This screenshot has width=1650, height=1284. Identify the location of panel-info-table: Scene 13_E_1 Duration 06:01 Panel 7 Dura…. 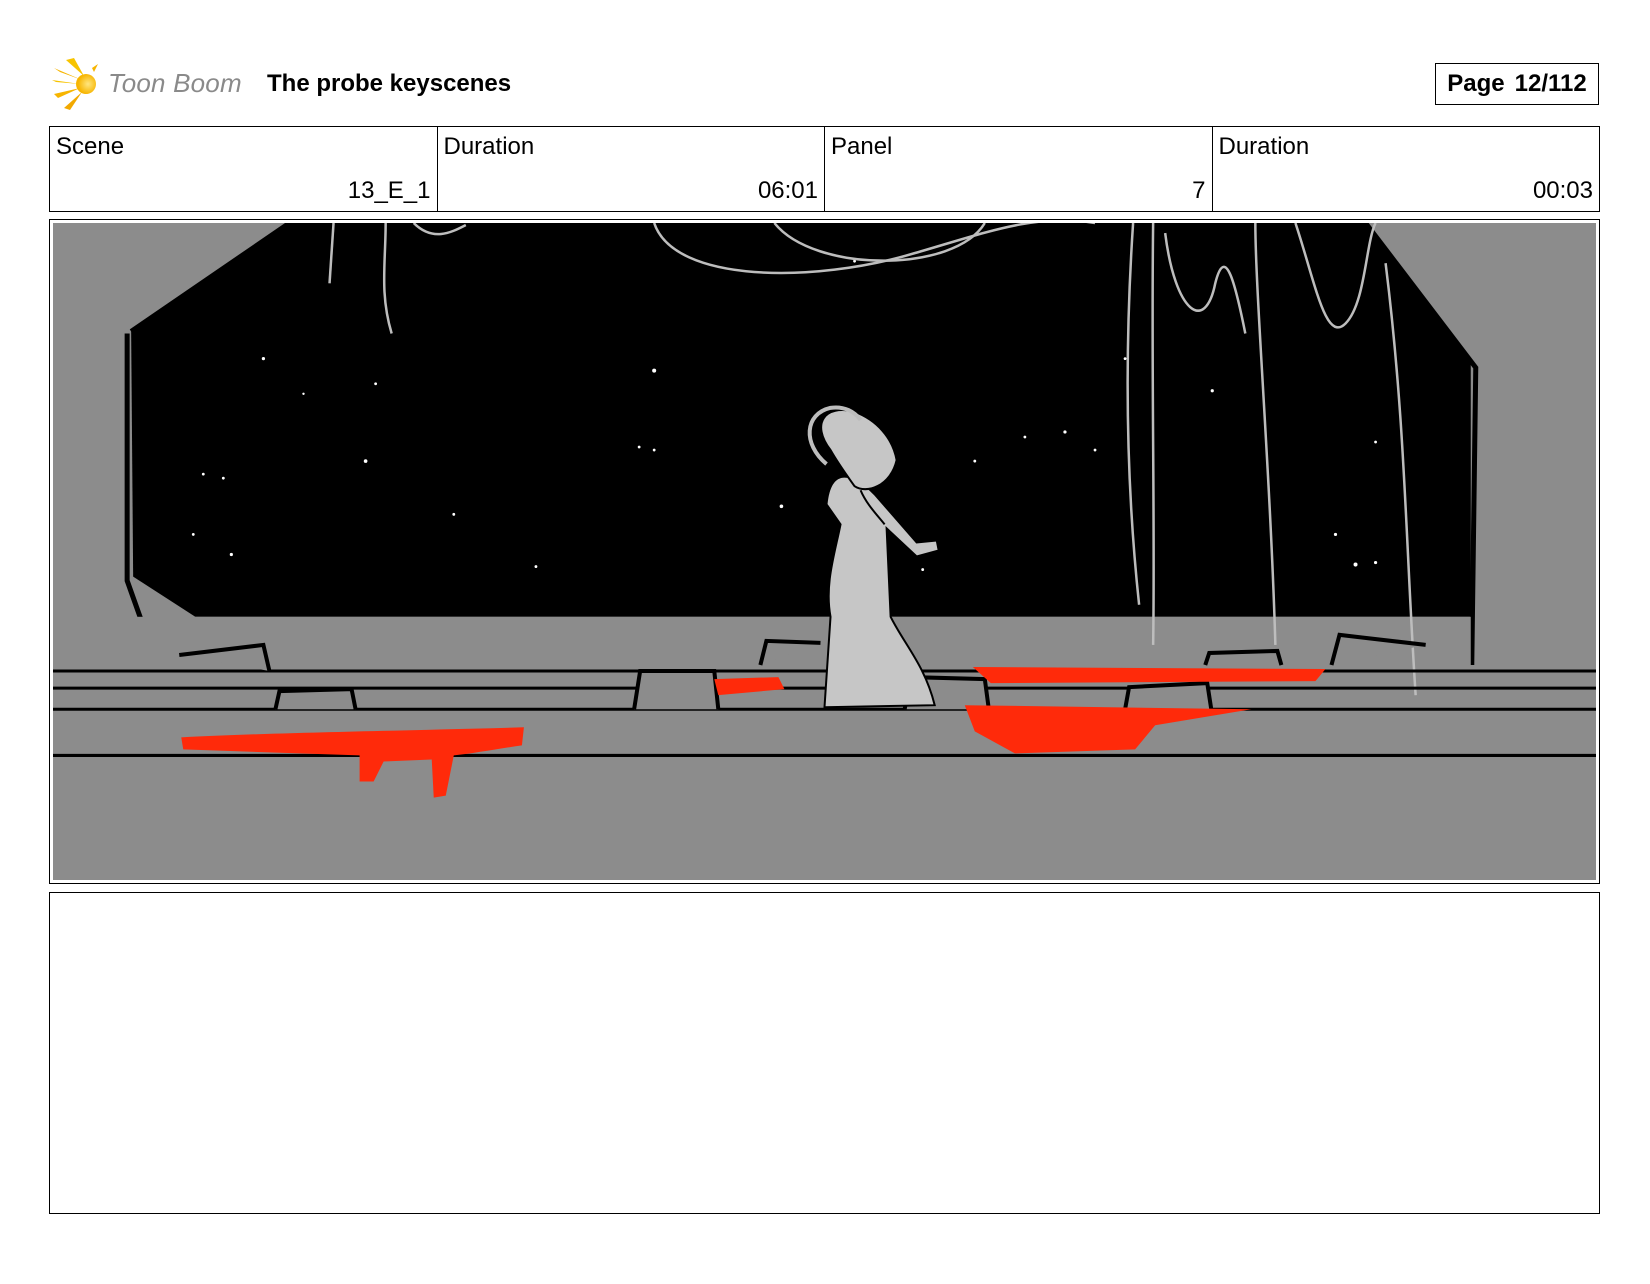
(824, 169).